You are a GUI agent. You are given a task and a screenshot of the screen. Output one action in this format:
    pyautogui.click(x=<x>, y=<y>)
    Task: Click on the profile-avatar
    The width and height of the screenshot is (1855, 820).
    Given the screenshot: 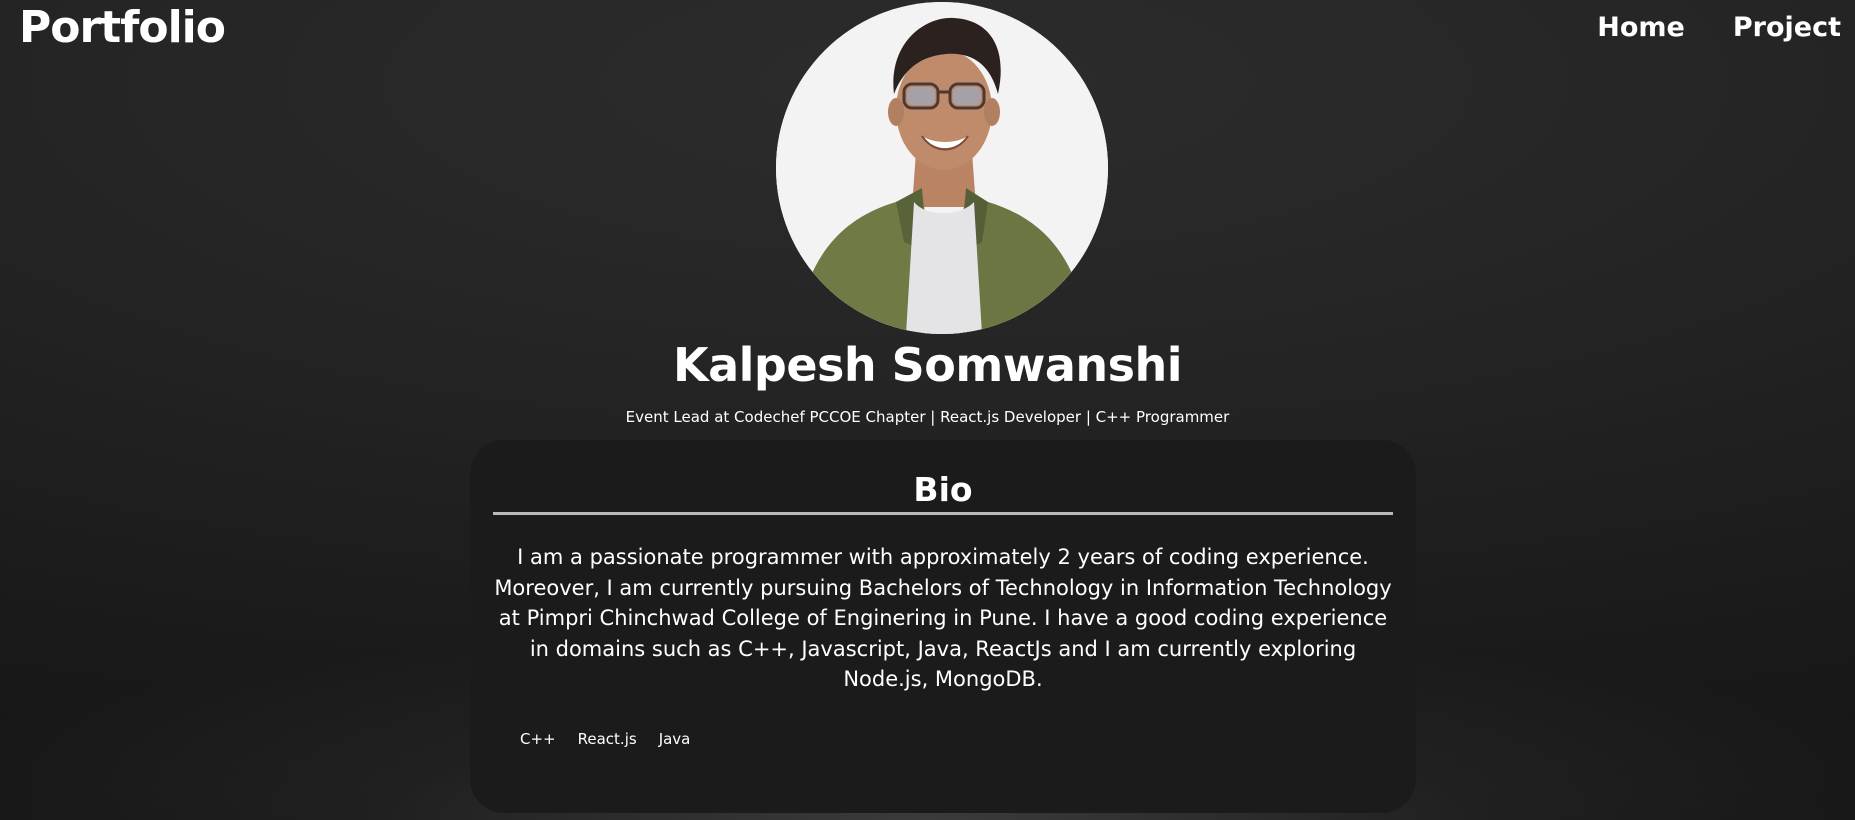 What is the action you would take?
    pyautogui.click(x=942, y=168)
    